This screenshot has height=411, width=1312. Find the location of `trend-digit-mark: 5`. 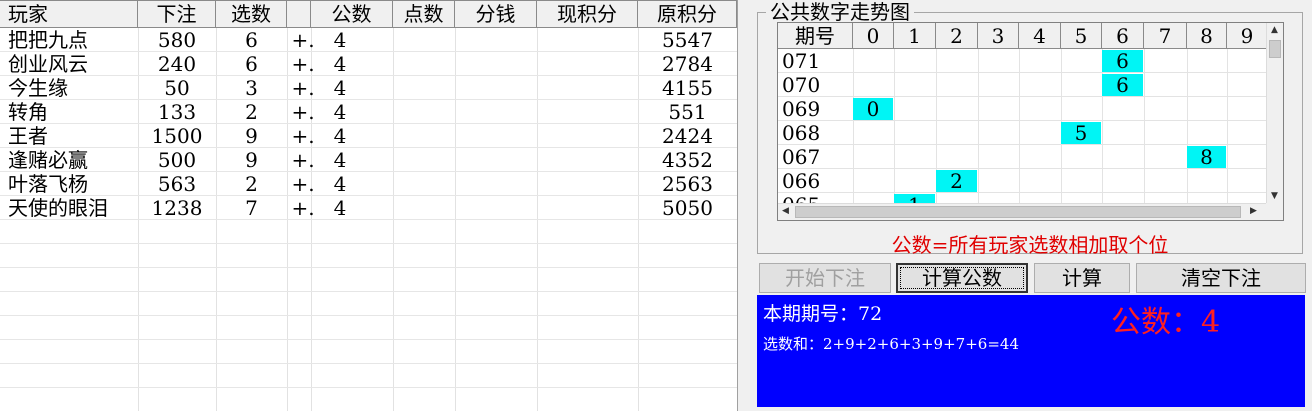

trend-digit-mark: 5 is located at coordinates (1081, 133).